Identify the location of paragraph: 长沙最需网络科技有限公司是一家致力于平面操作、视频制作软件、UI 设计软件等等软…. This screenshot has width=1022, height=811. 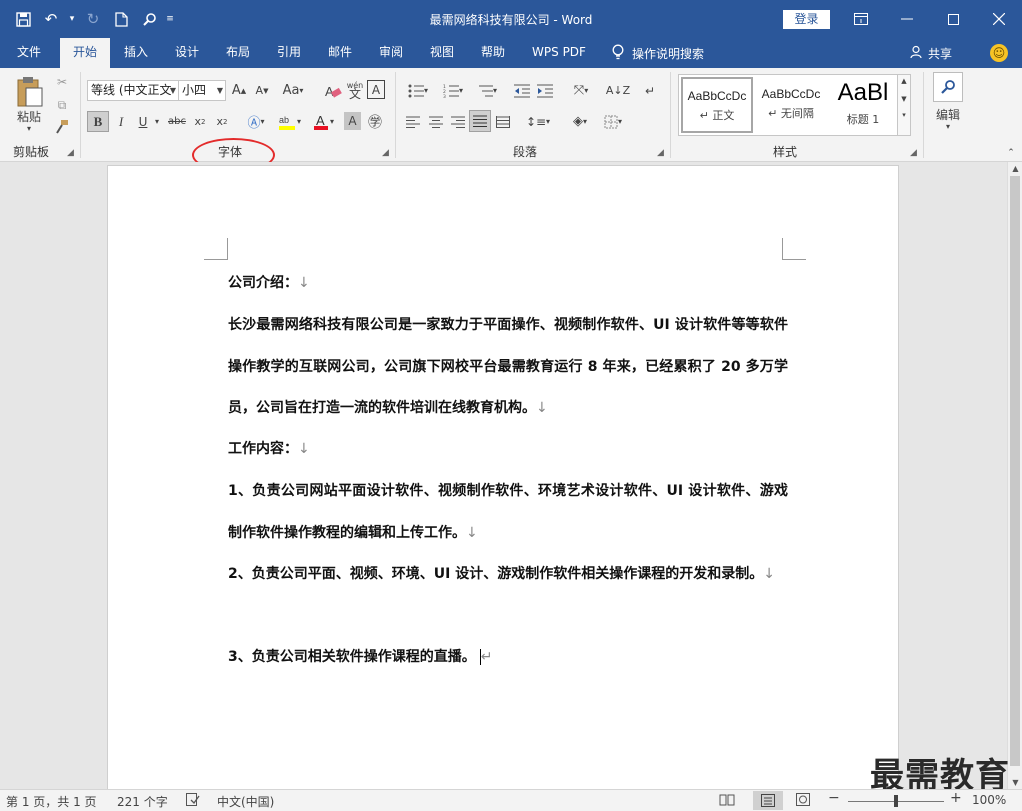
(508, 367).